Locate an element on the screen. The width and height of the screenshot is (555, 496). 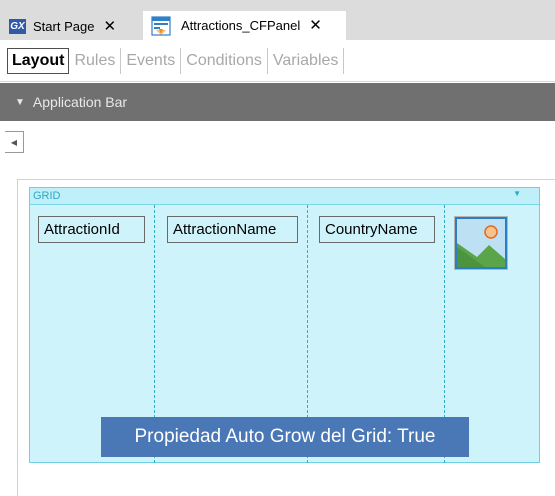
tab-conditions: Conditions is located at coordinates (224, 61).